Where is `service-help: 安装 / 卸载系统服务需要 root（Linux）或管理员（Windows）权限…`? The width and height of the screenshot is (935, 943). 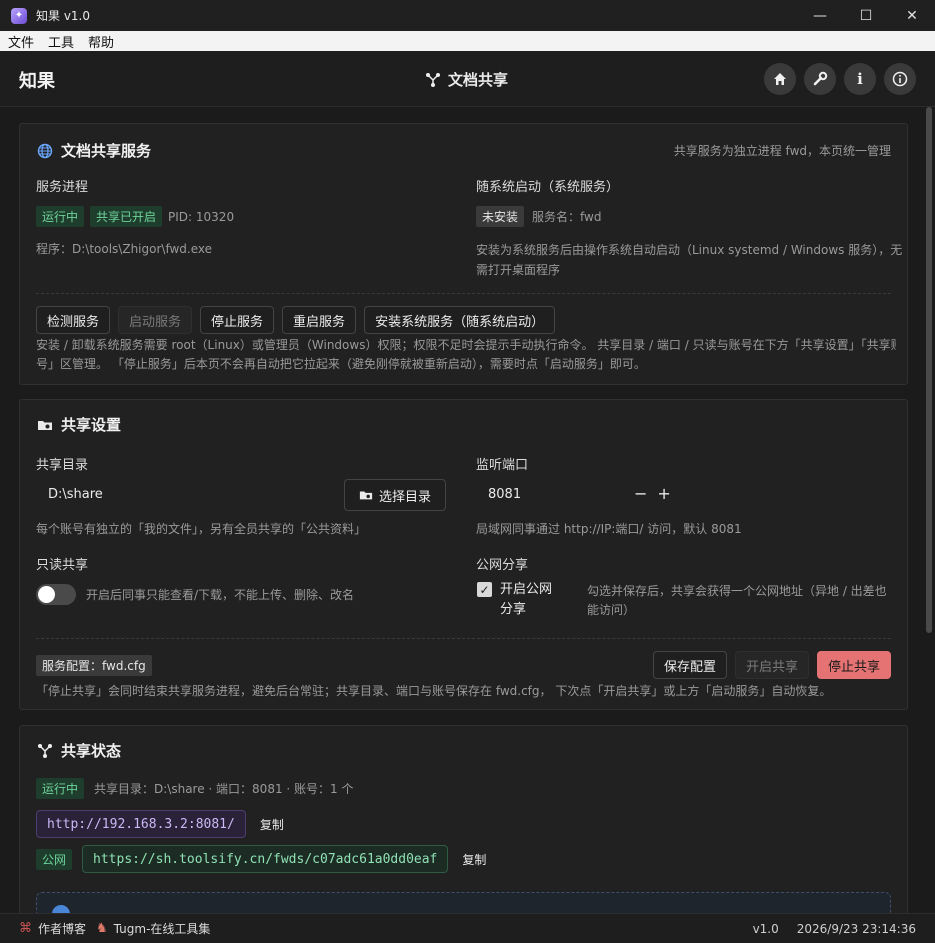 service-help: 安装 / 卸载系统服务需要 root（Linux）或管理员（Windows）权限… is located at coordinates (466, 355).